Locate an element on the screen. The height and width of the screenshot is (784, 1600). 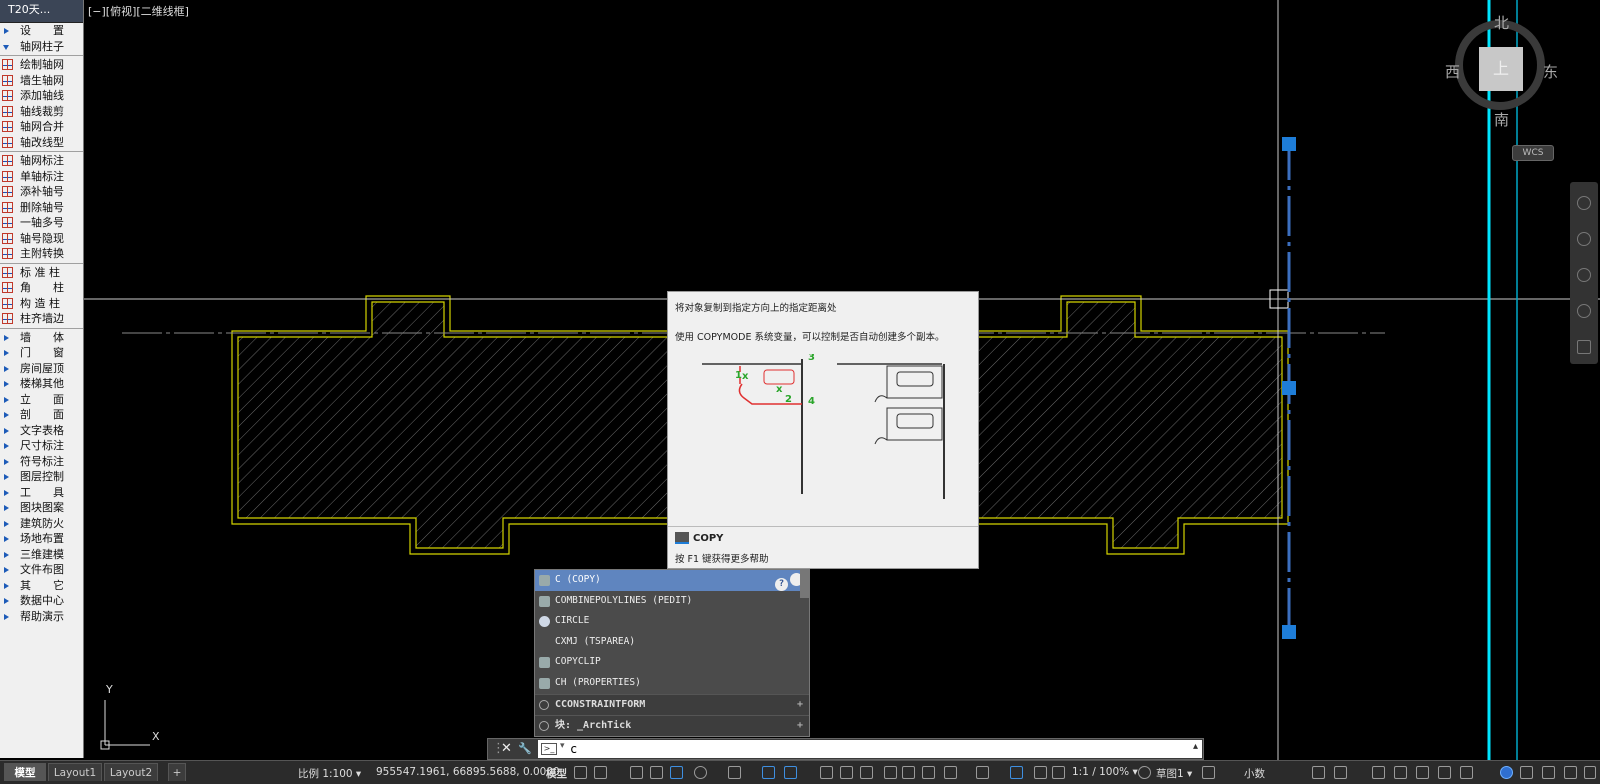
palette-item: 绘制轴网 is located at coordinates (41, 65).